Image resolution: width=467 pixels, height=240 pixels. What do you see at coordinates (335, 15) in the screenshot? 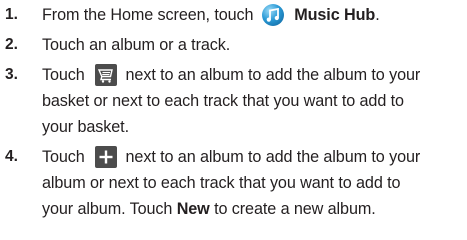
I see `music-hub-app-name: Music Hub` at bounding box center [335, 15].